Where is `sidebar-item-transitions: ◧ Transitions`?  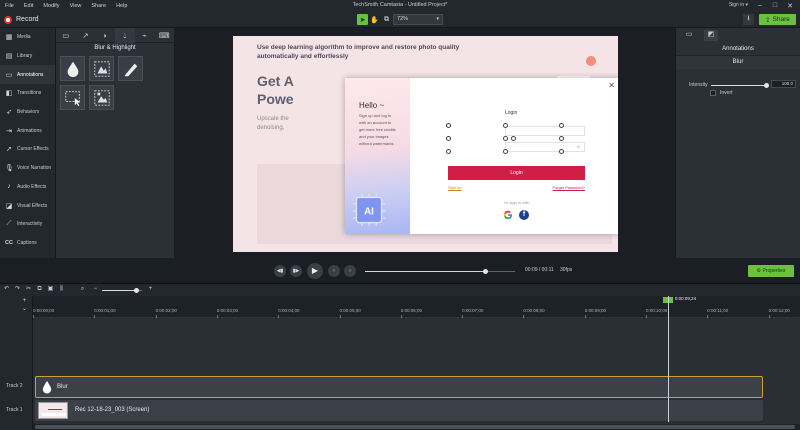 sidebar-item-transitions: ◧ Transitions is located at coordinates (27, 93).